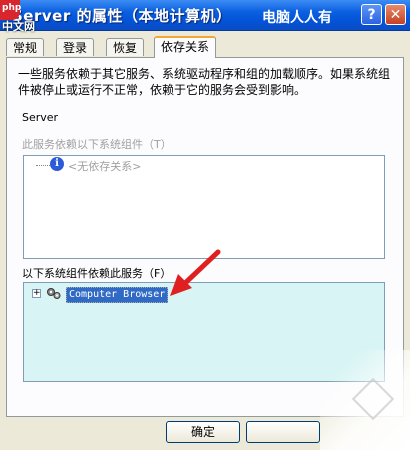 The width and height of the screenshot is (410, 450). I want to click on ok-button: 确定, so click(203, 432).